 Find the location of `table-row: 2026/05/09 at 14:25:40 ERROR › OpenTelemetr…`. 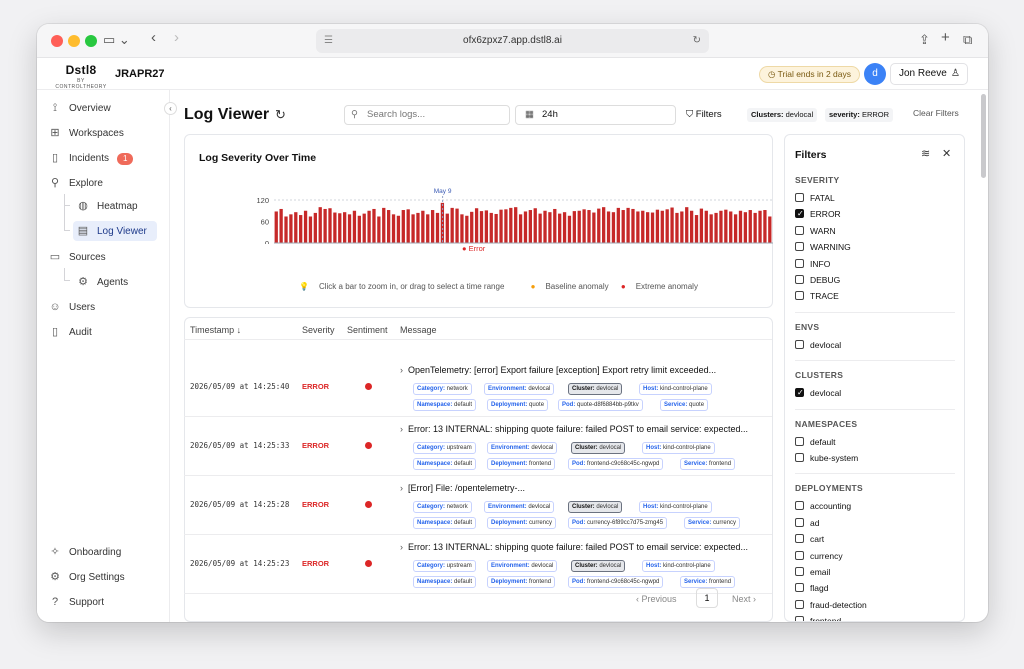

table-row: 2026/05/09 at 14:25:40 ERROR › OpenTelemetr… is located at coordinates (478, 388).